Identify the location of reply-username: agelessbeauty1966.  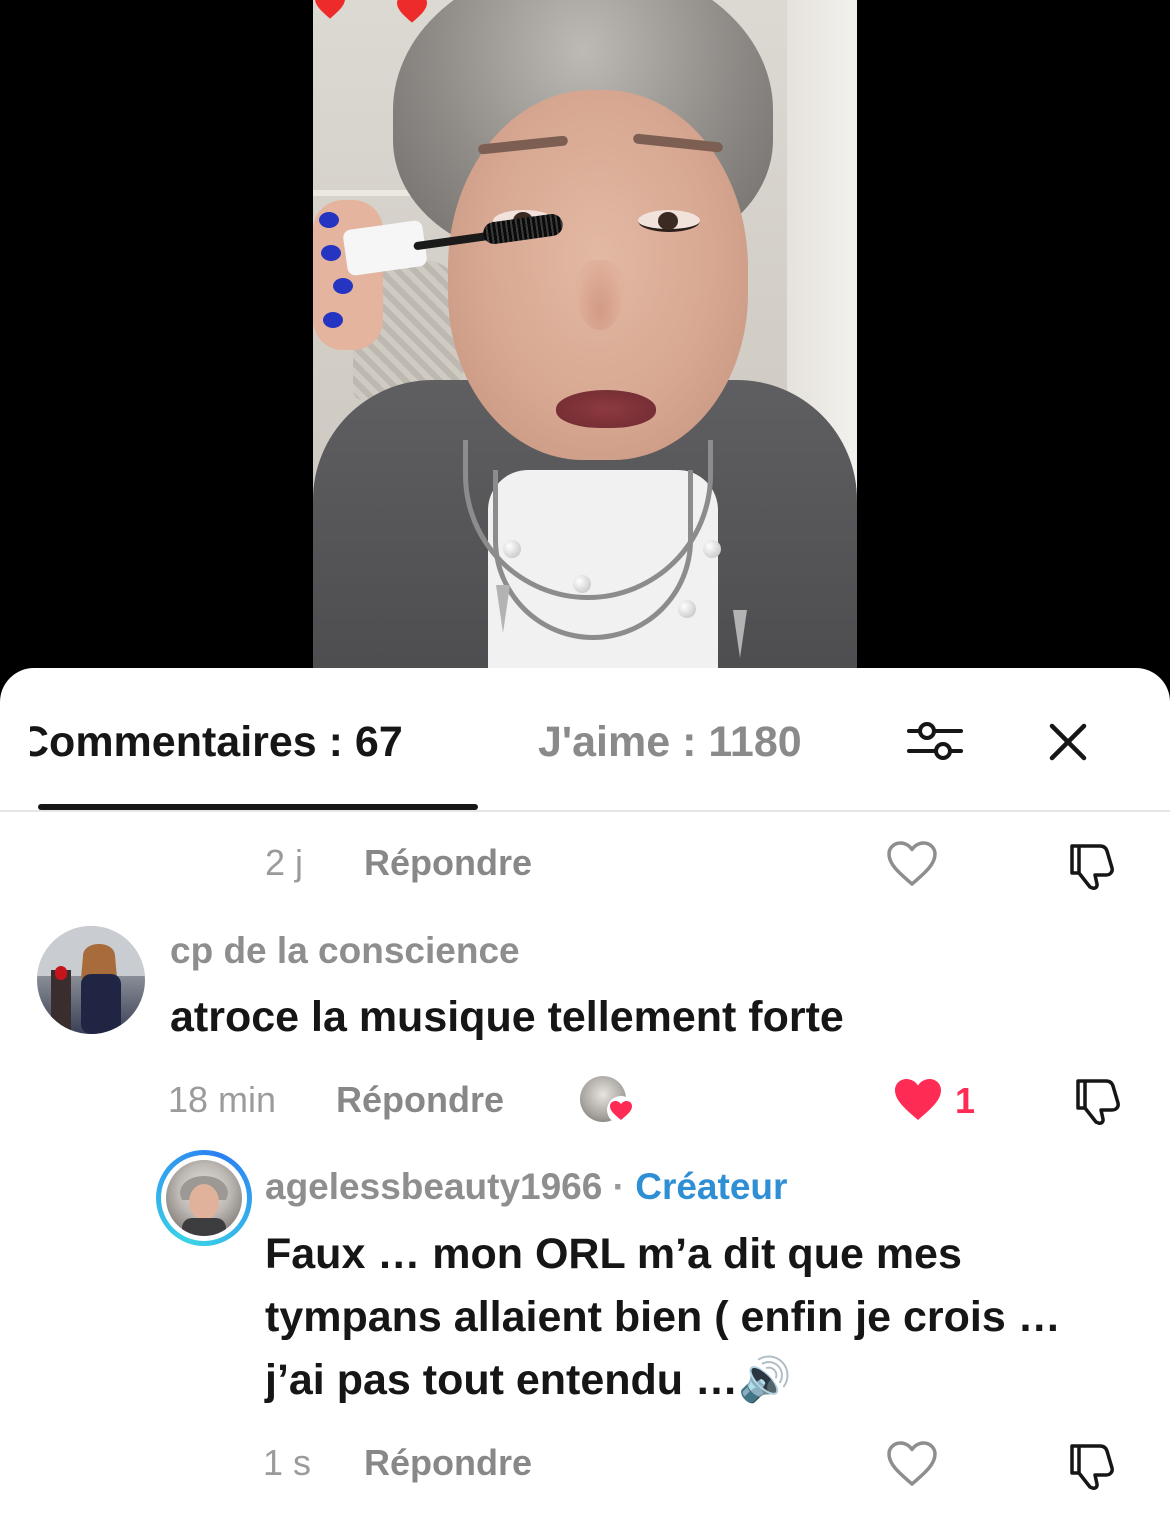
(433, 1186).